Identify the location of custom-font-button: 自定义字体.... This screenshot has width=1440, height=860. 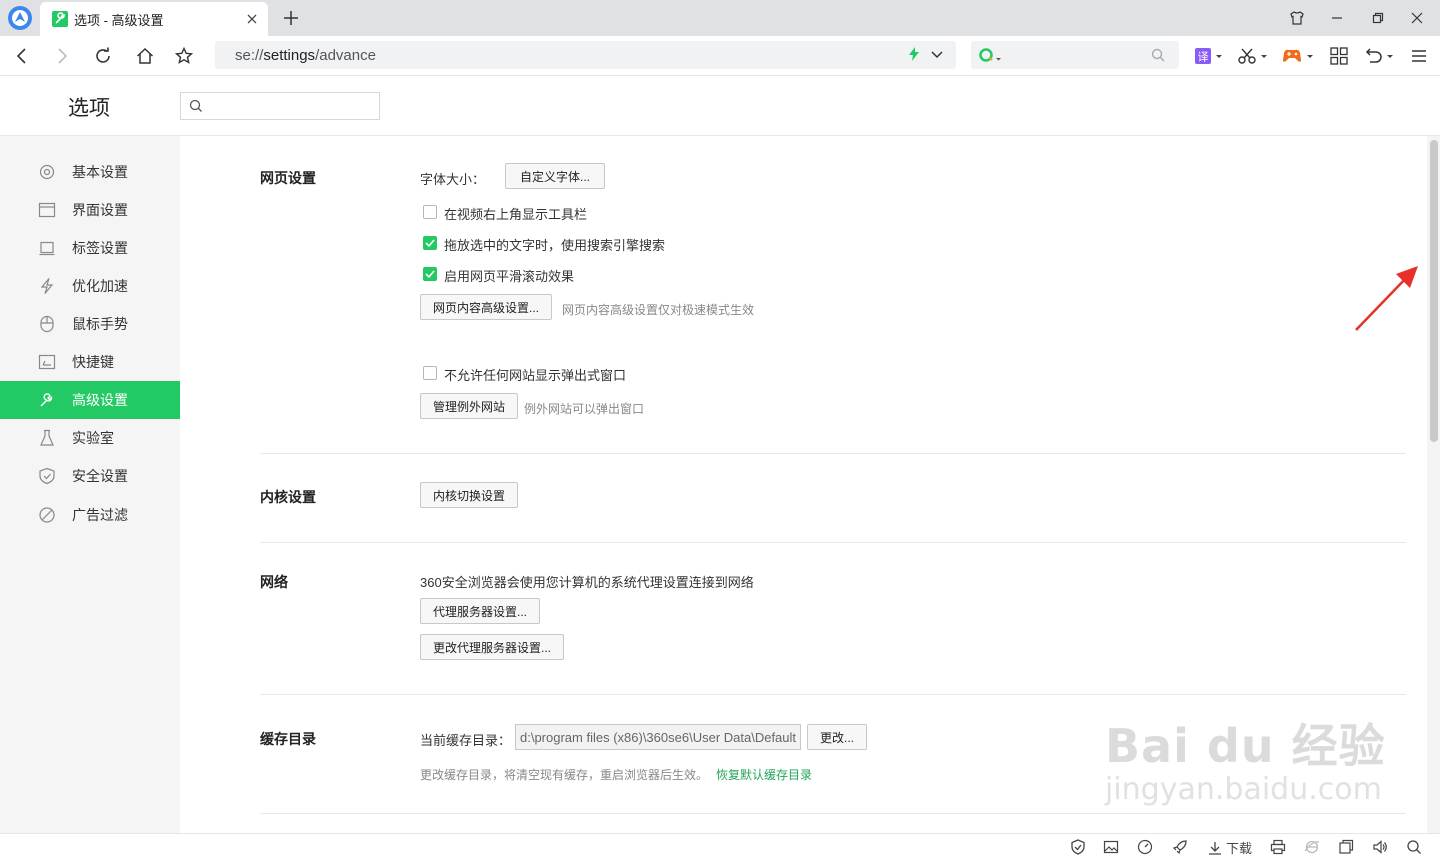
(555, 176).